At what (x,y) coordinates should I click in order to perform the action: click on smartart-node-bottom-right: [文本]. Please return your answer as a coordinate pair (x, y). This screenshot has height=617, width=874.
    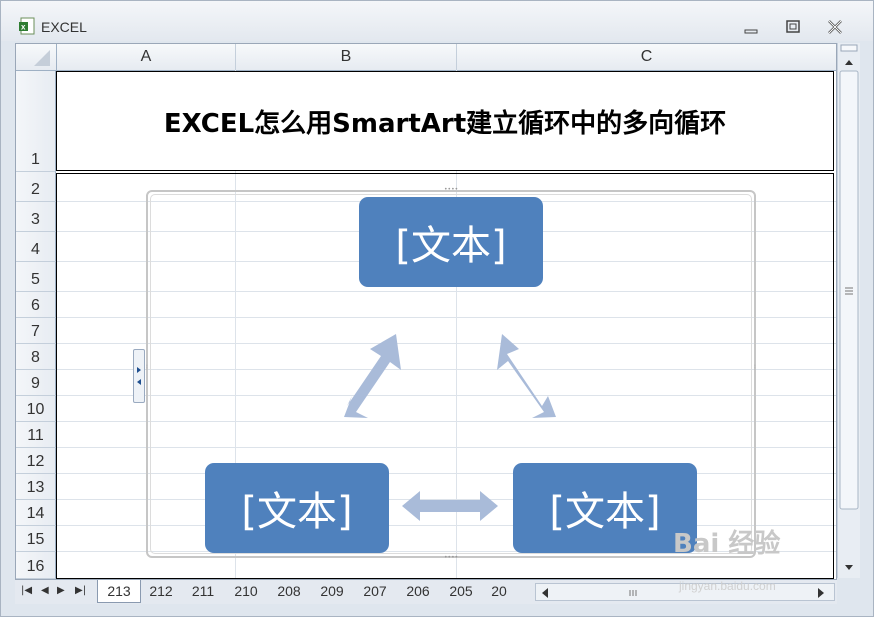
    Looking at the image, I should click on (605, 508).